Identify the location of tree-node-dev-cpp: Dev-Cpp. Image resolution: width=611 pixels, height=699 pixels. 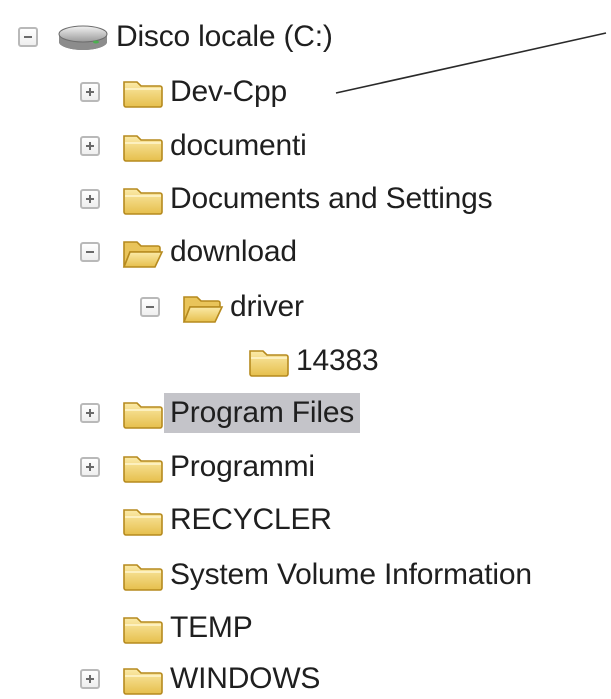
(186, 92).